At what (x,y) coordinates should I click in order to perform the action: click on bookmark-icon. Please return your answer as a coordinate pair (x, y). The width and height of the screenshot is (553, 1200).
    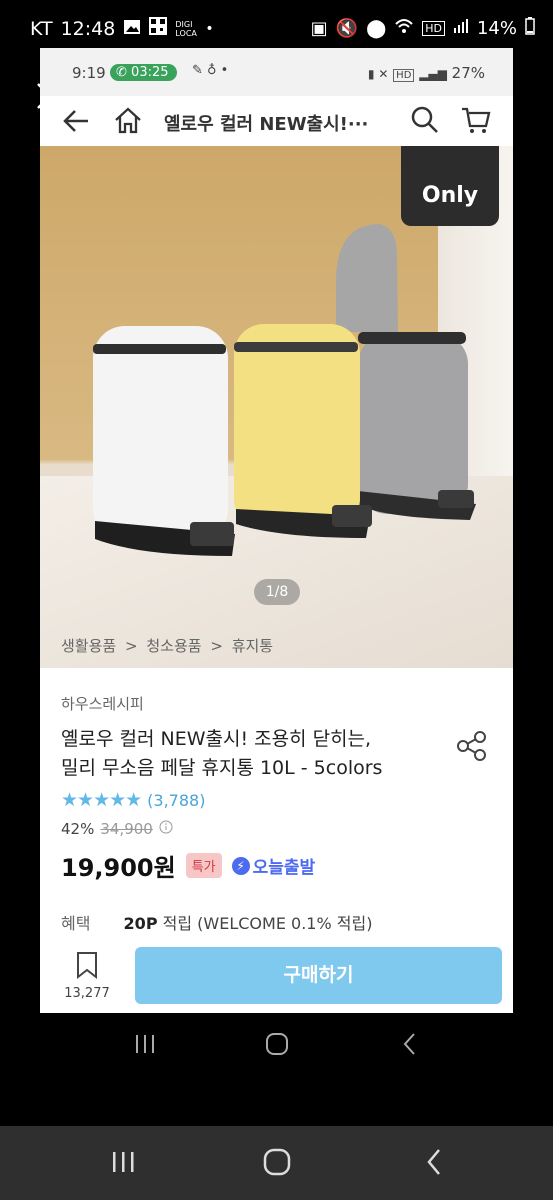
    Looking at the image, I should click on (87, 966).